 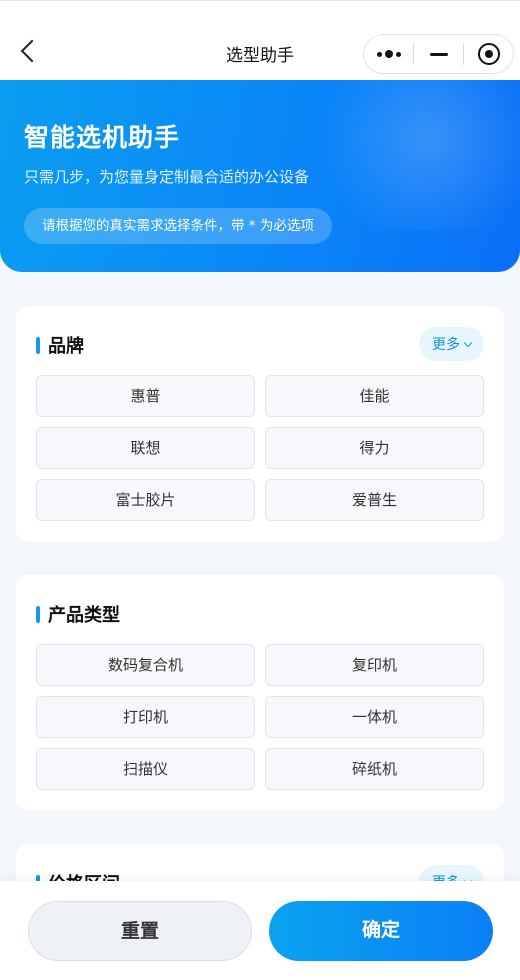 What do you see at coordinates (66, 346) in the screenshot?
I see `section-title: 品牌` at bounding box center [66, 346].